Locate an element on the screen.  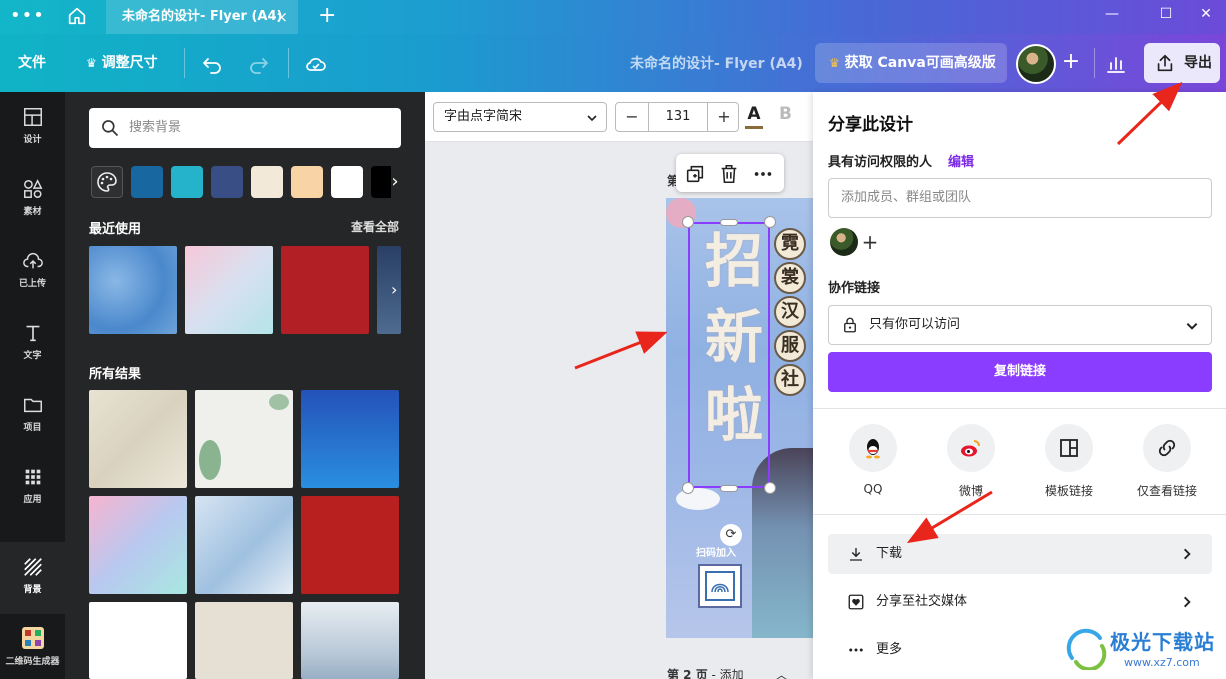
minimize-icon: — is located at coordinates (1112, 15).